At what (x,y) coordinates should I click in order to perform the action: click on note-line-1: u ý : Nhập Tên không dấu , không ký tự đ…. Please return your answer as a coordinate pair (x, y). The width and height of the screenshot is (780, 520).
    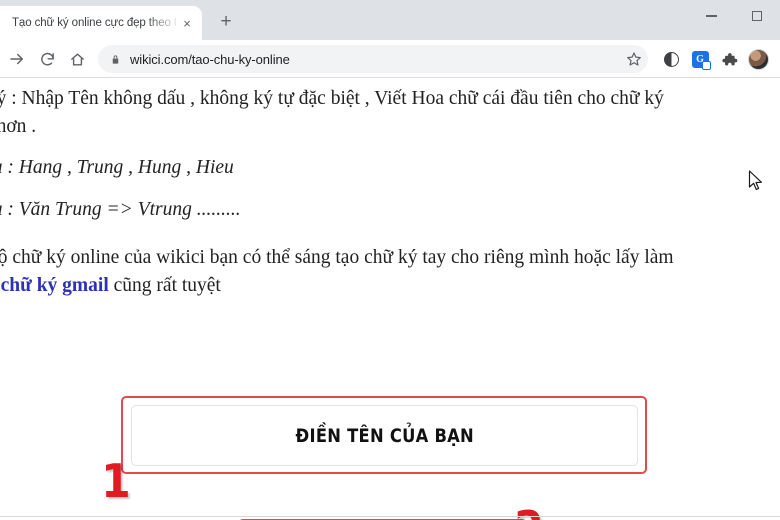
    Looking at the image, I should click on (332, 98).